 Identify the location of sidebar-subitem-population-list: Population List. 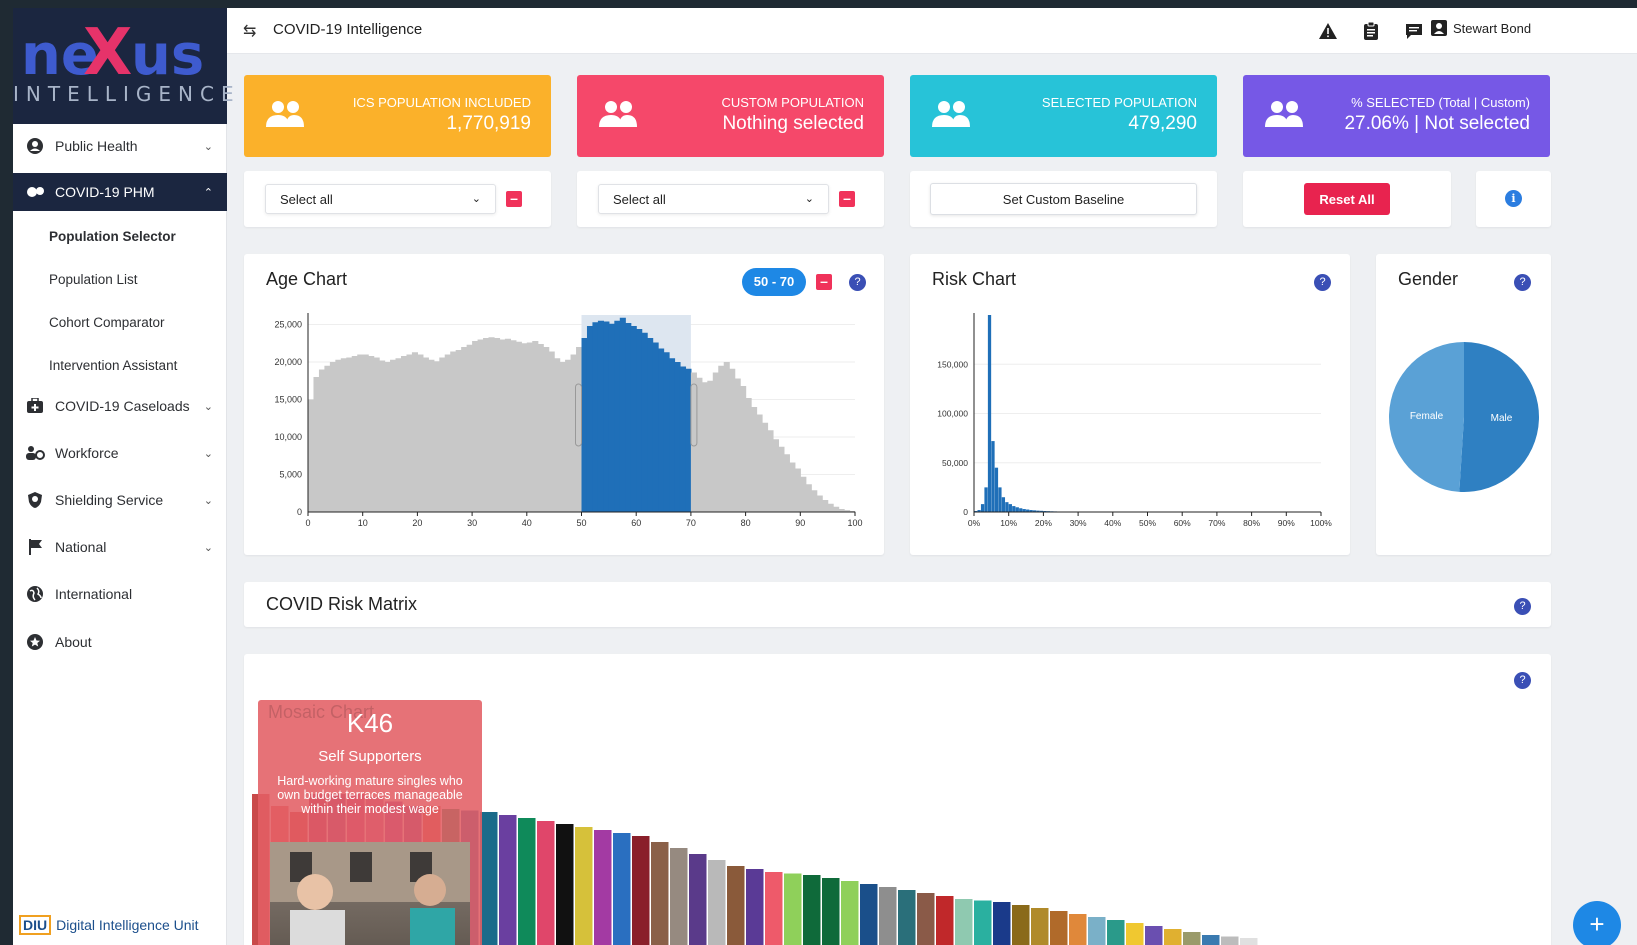
(120, 279).